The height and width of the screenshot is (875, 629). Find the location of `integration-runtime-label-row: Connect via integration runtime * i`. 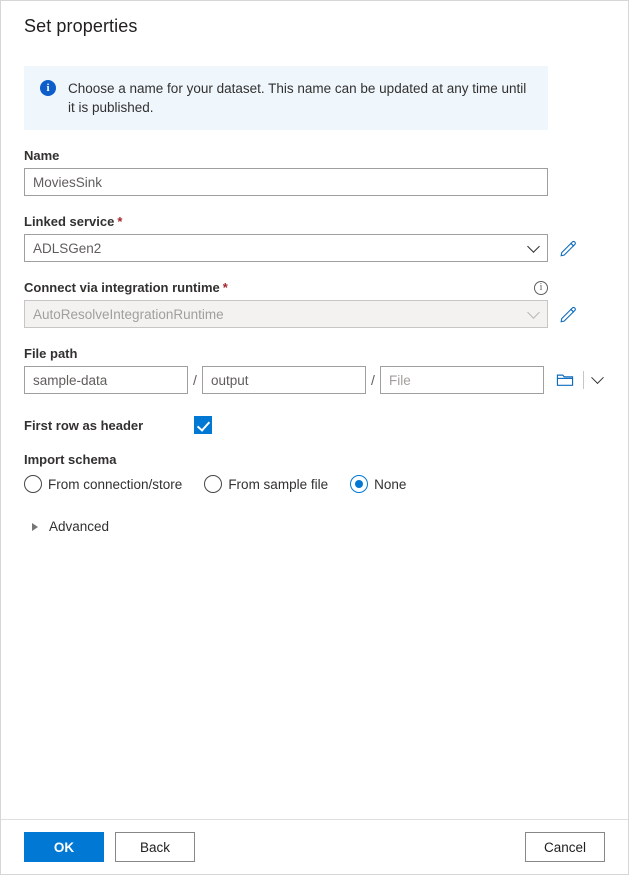

integration-runtime-label-row: Connect via integration runtime * i is located at coordinates (286, 287).